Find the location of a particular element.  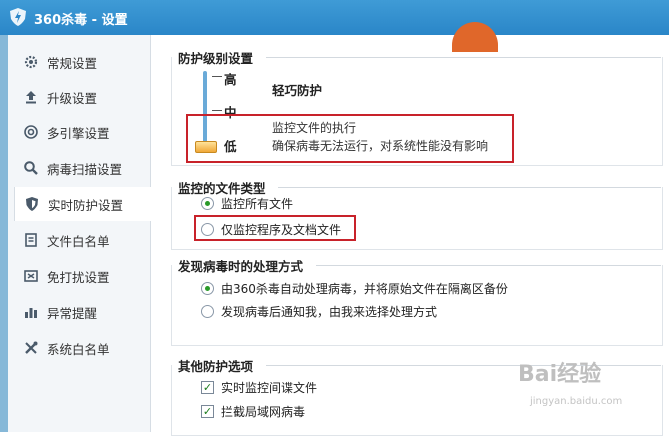

sidebar-item-label: 病毒扫描设置 is located at coordinates (85, 169).